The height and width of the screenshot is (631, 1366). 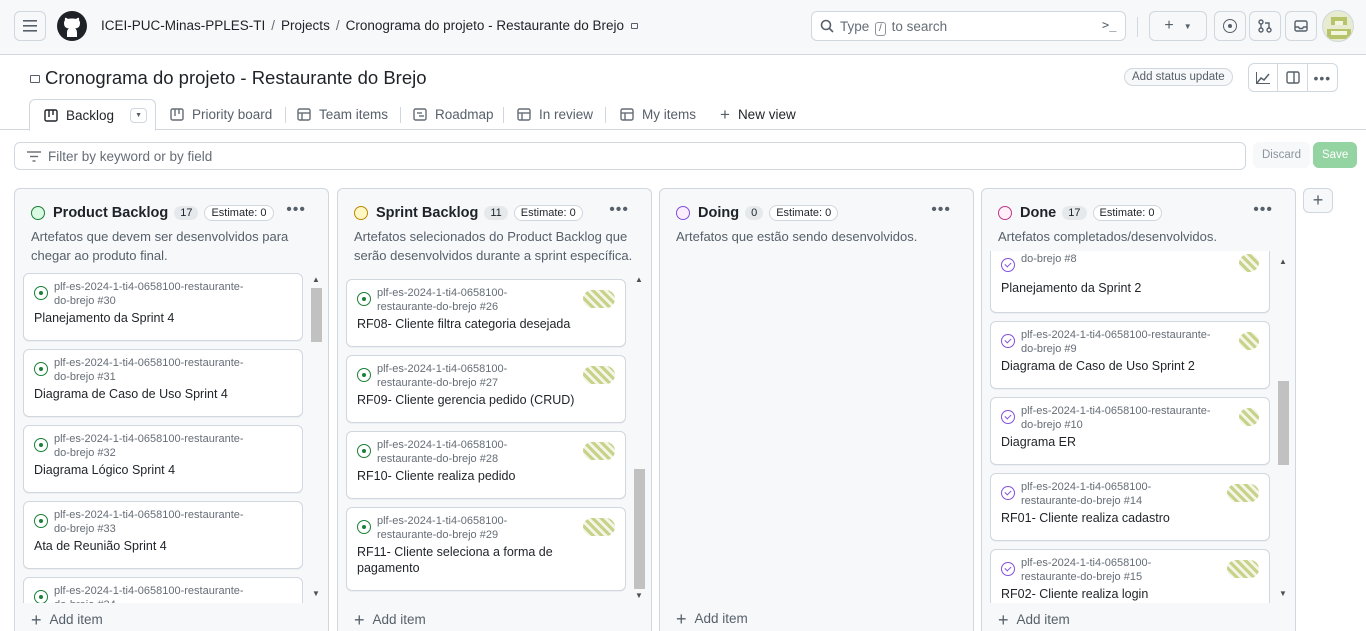 What do you see at coordinates (164, 470) in the screenshot?
I see `card-title: Diagrama Lógico Sprint 4` at bounding box center [164, 470].